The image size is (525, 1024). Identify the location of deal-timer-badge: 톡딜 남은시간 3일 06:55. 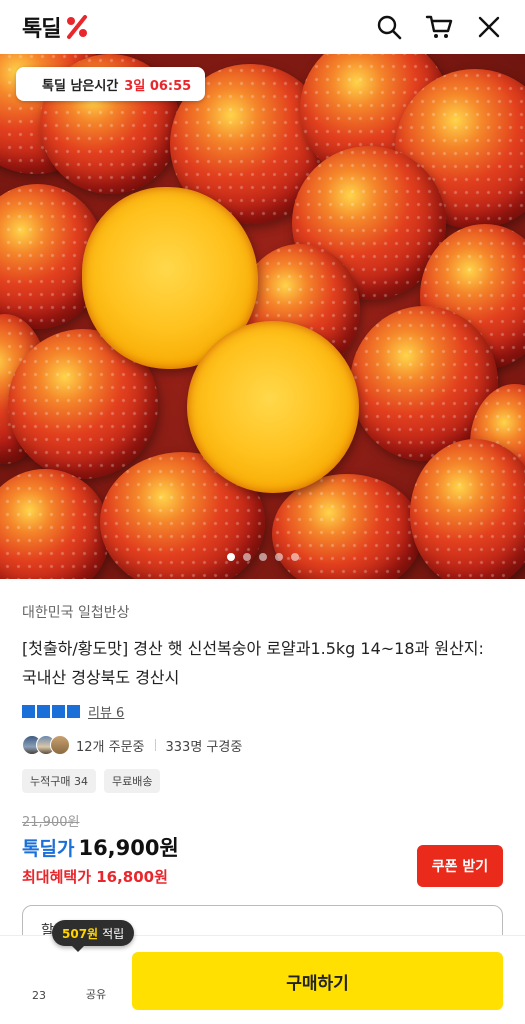
(111, 84).